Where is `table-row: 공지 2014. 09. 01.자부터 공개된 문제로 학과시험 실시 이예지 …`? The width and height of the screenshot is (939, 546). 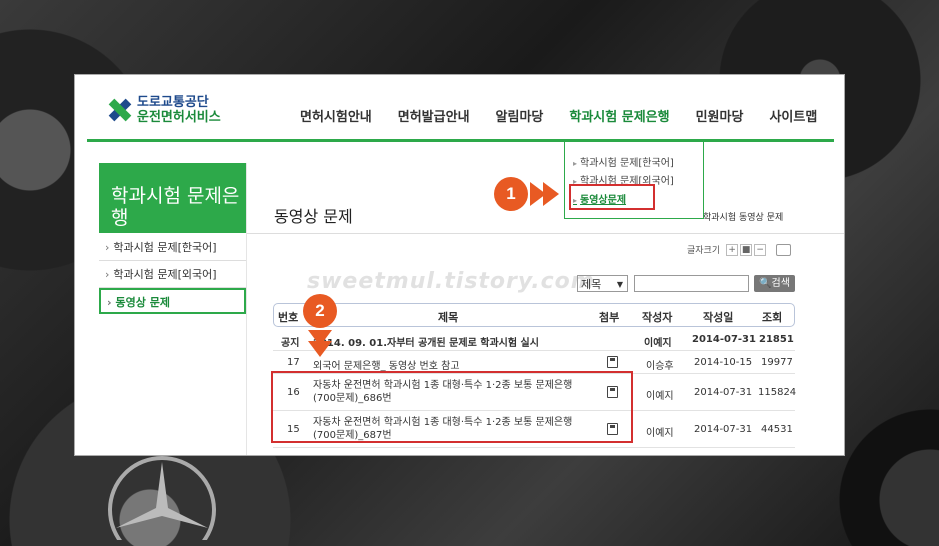
table-row: 공지 2014. 09. 01.자부터 공개된 문제로 학과시험 실시 이예지 … is located at coordinates (534, 339).